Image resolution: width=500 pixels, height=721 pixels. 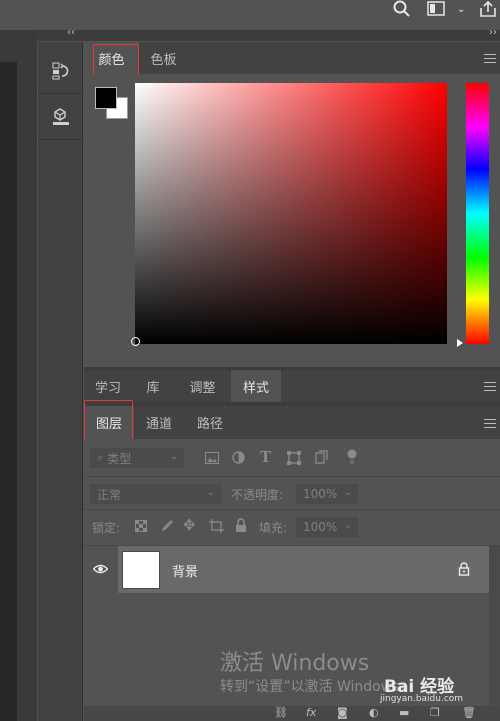 I want to click on tab-adjustments: 调整, so click(x=202, y=386).